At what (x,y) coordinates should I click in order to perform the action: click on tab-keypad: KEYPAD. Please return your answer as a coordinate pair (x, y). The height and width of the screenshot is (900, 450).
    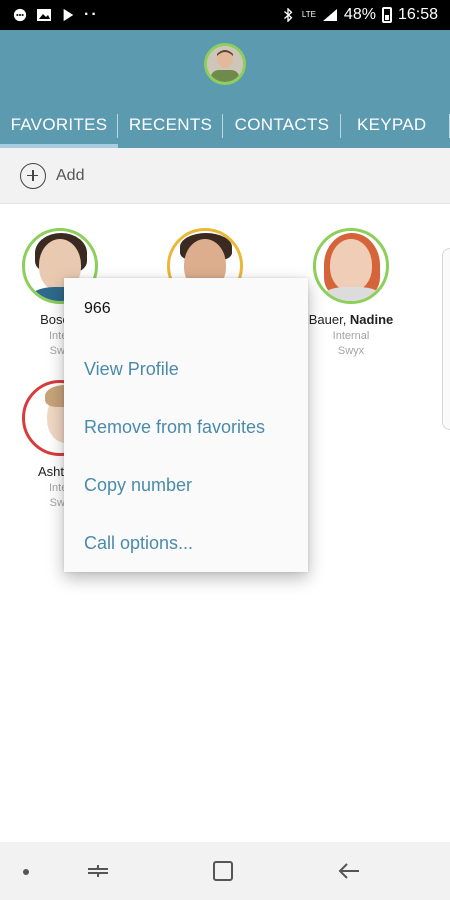
    Looking at the image, I should click on (395, 125).